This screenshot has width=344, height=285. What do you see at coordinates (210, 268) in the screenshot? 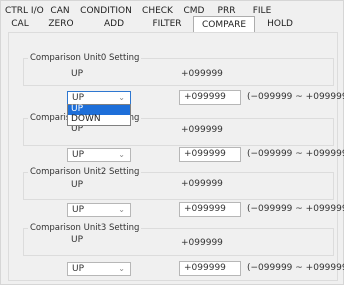
I see `unit3-value-input: +099999` at bounding box center [210, 268].